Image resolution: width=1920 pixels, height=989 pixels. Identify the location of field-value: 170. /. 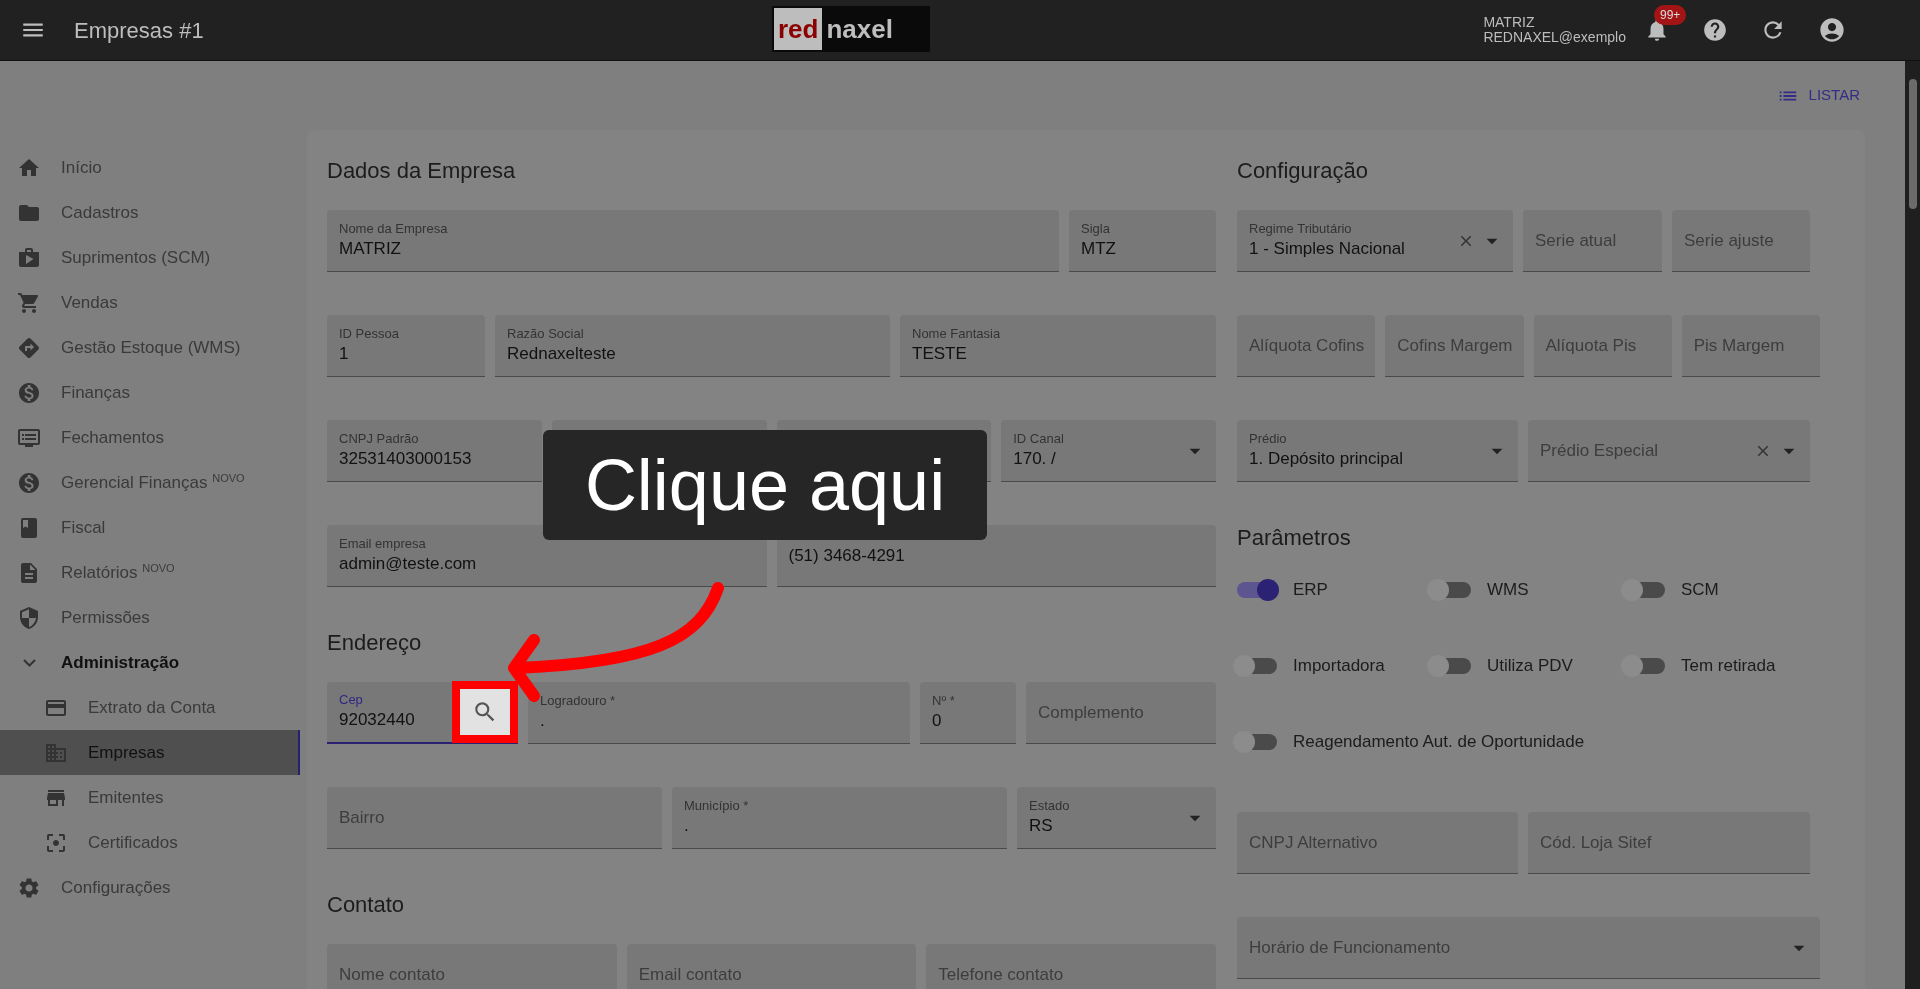
(1035, 458).